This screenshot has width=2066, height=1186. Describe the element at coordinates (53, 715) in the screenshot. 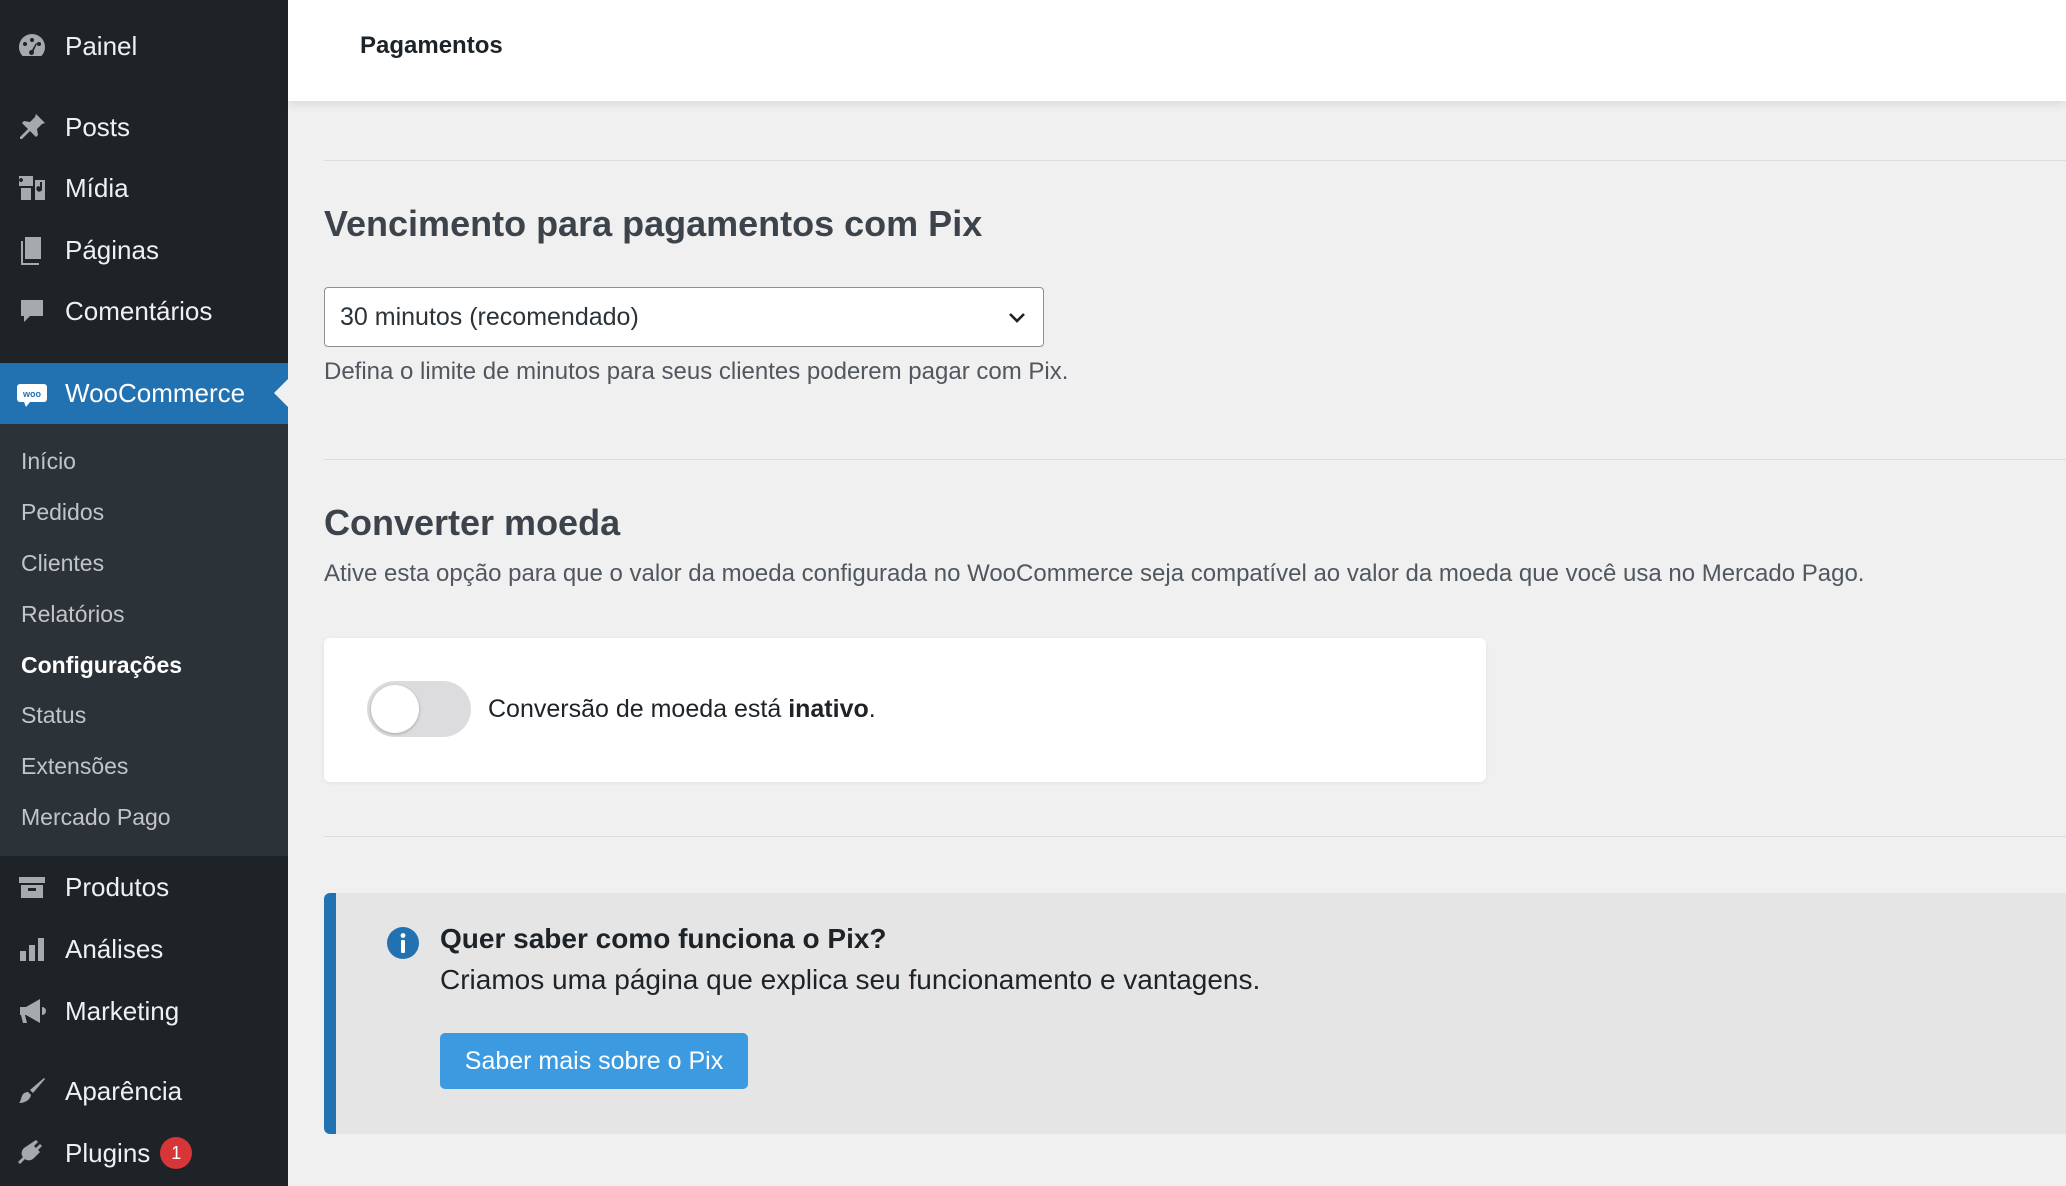

I see `submenu-item-status: Status` at that location.